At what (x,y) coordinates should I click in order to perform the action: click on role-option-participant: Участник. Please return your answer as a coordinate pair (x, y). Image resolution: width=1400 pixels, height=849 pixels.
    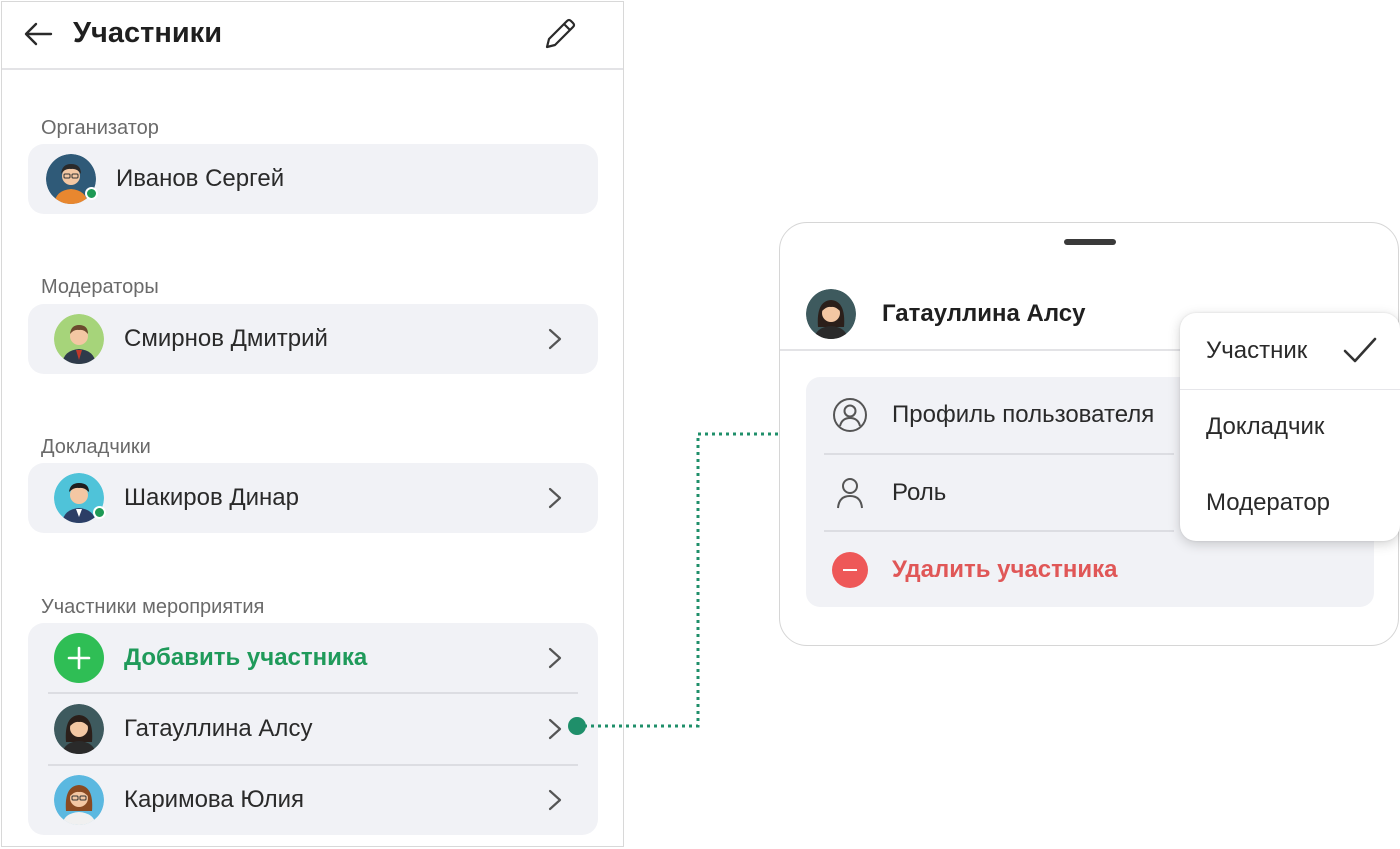
    Looking at the image, I should click on (1290, 351).